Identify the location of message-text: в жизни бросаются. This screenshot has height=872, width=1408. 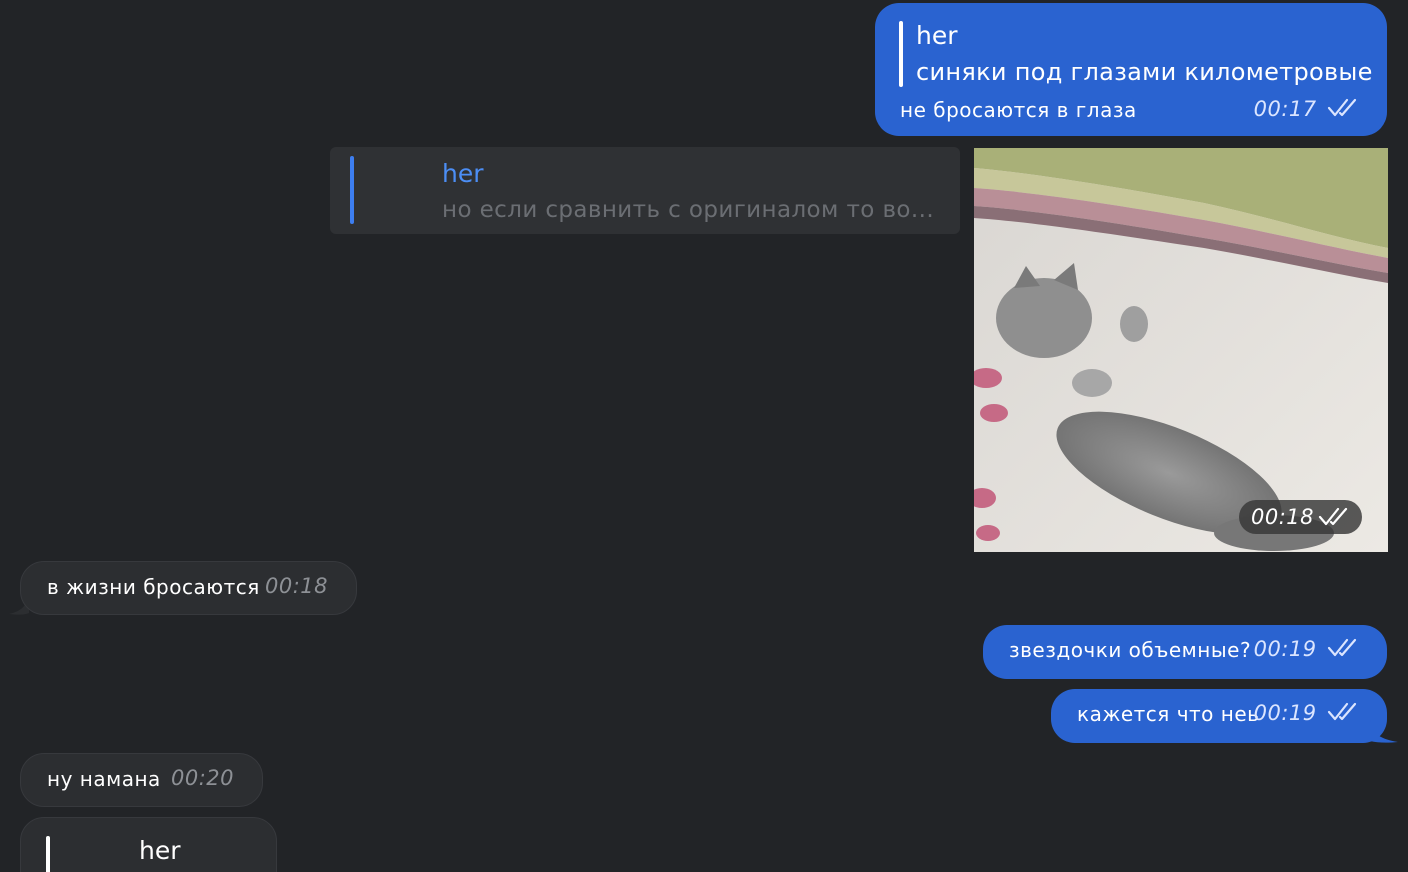
(153, 587).